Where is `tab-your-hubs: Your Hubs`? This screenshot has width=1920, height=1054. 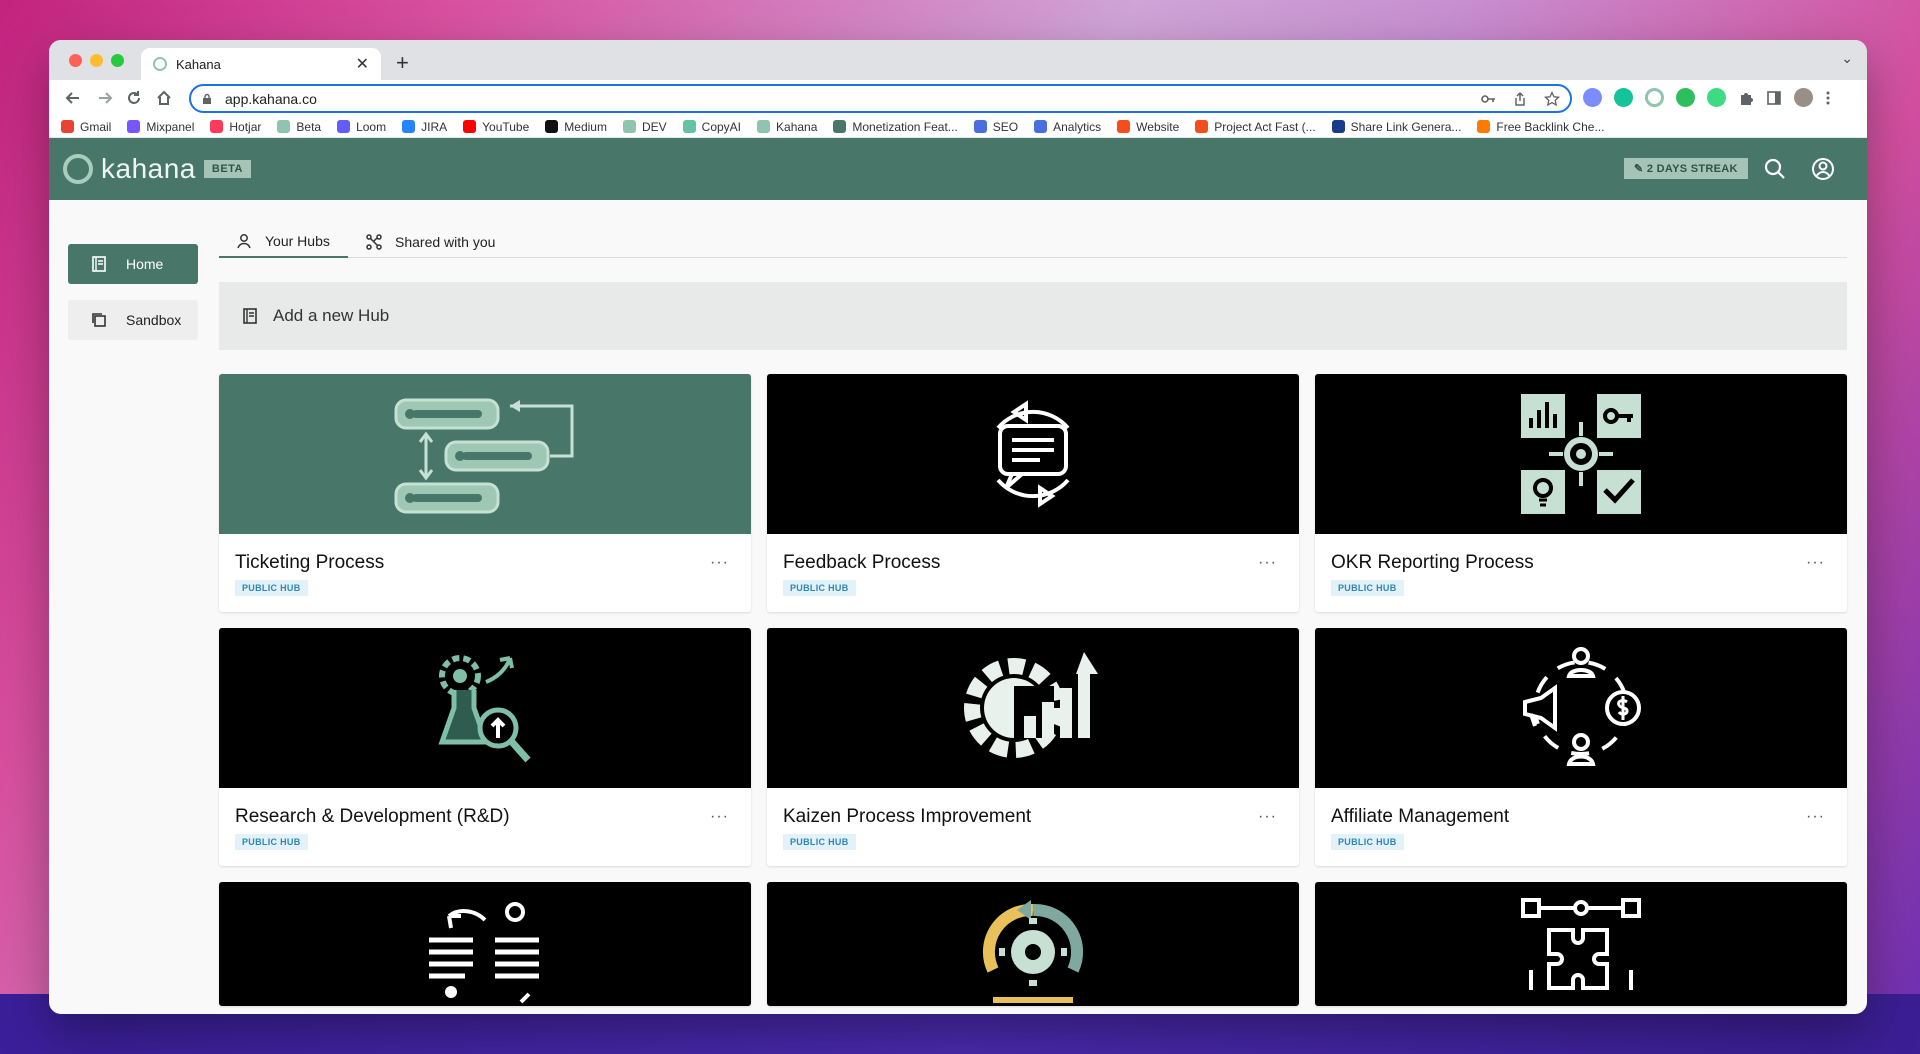
tab-your-hubs: Your Hubs is located at coordinates (283, 242).